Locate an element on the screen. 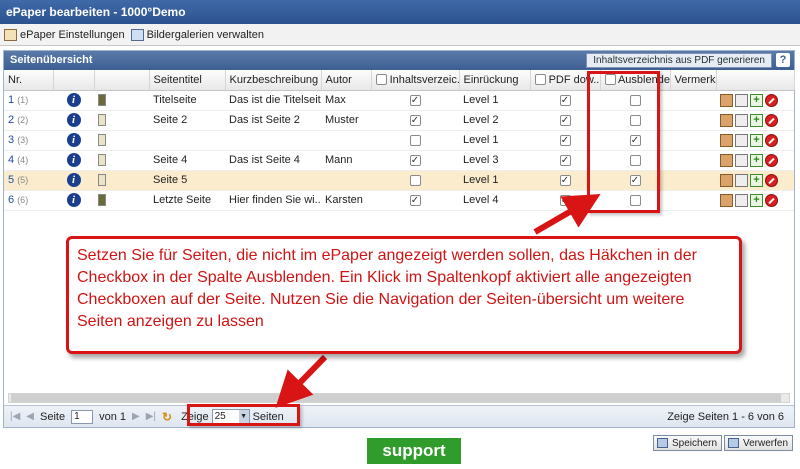 The image size is (800, 469). discard-button: Verwerfen is located at coordinates (759, 443).